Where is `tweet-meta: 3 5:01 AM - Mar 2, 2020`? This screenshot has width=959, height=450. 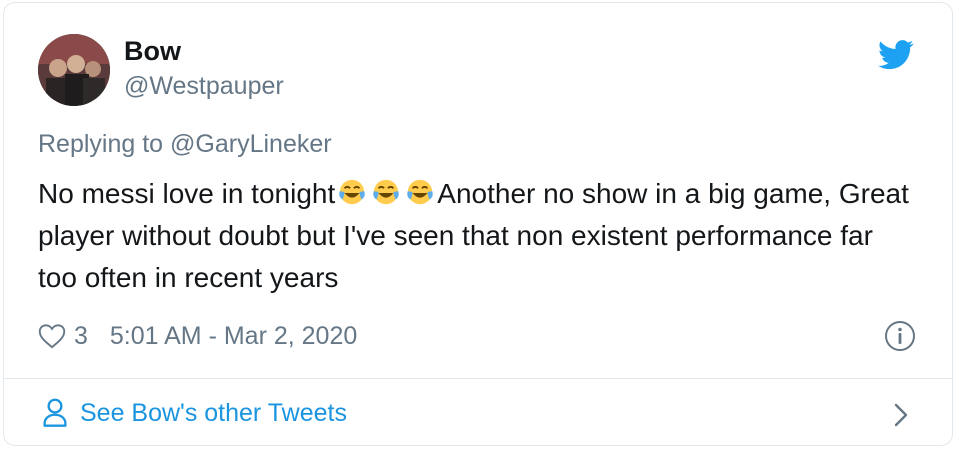
tweet-meta: 3 5:01 AM - Mar 2, 2020 is located at coordinates (197, 336).